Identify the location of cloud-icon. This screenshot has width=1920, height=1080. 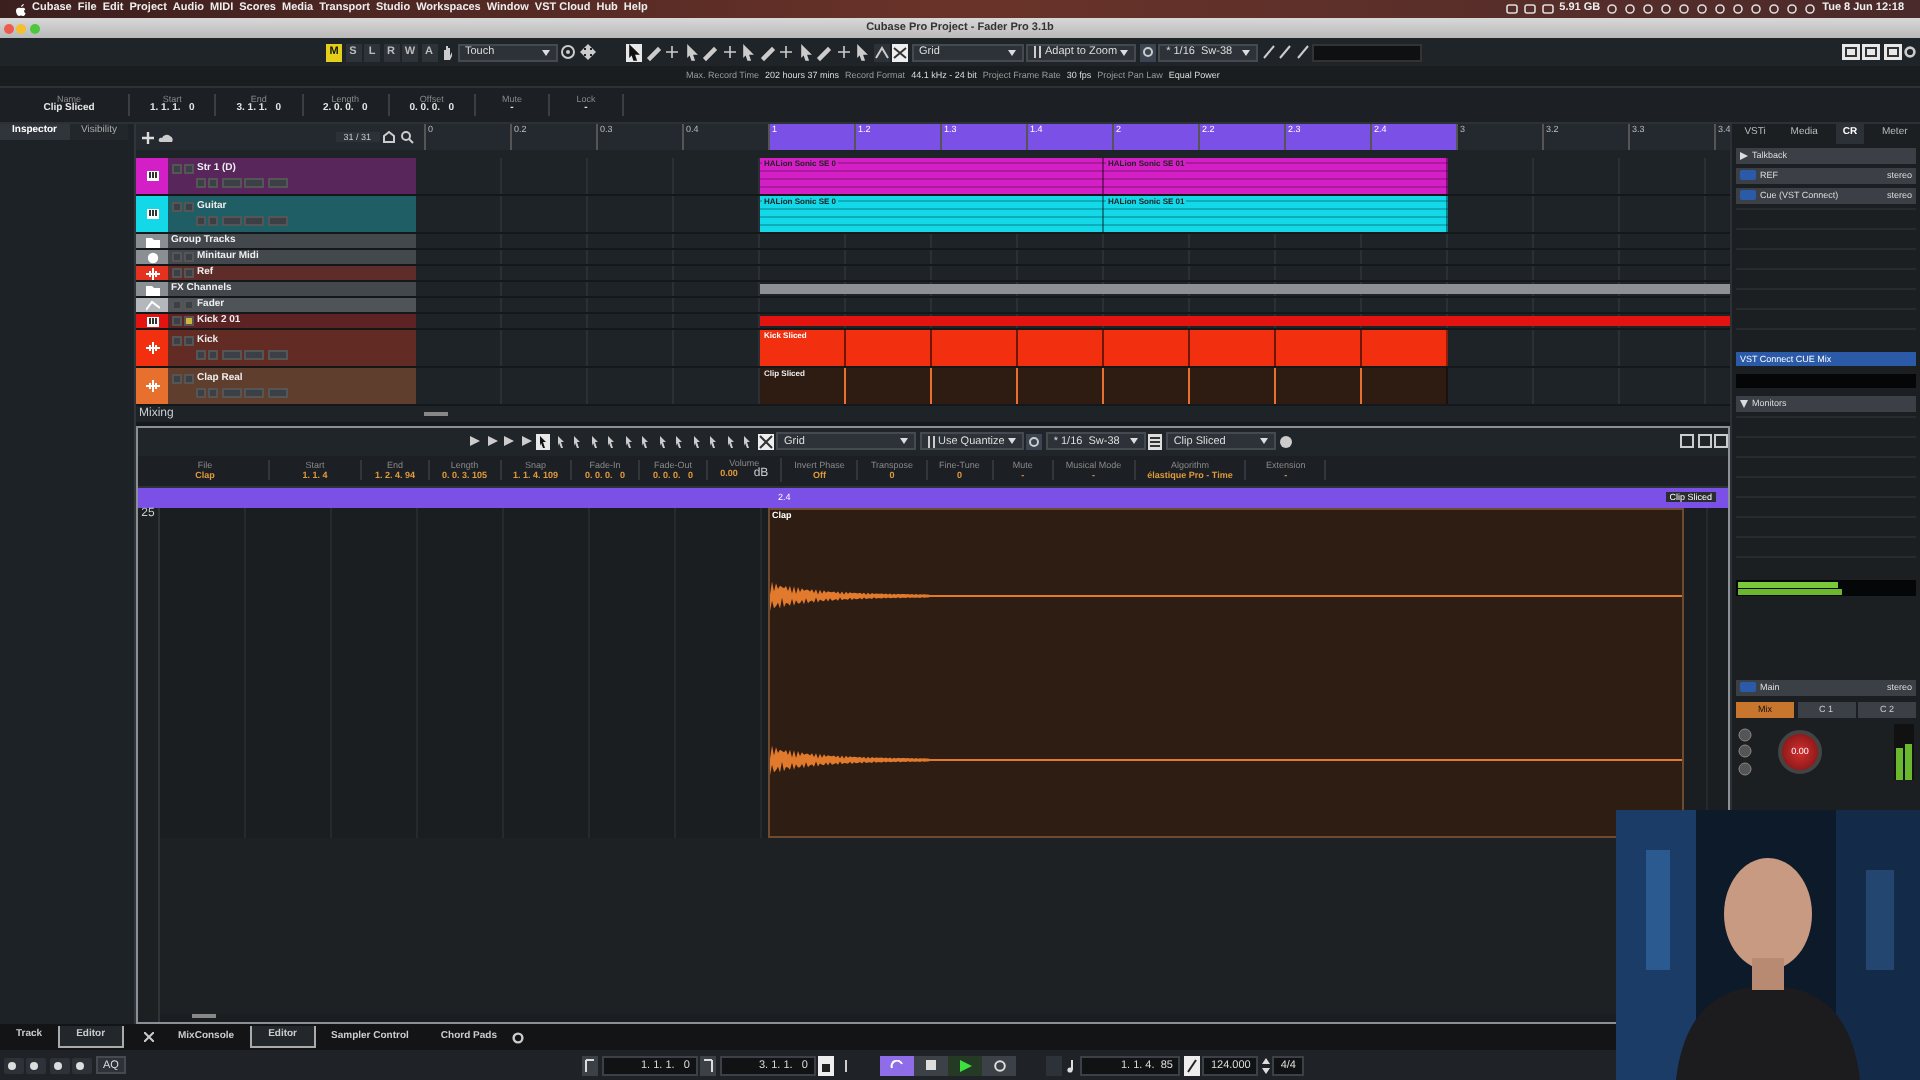
(166, 137).